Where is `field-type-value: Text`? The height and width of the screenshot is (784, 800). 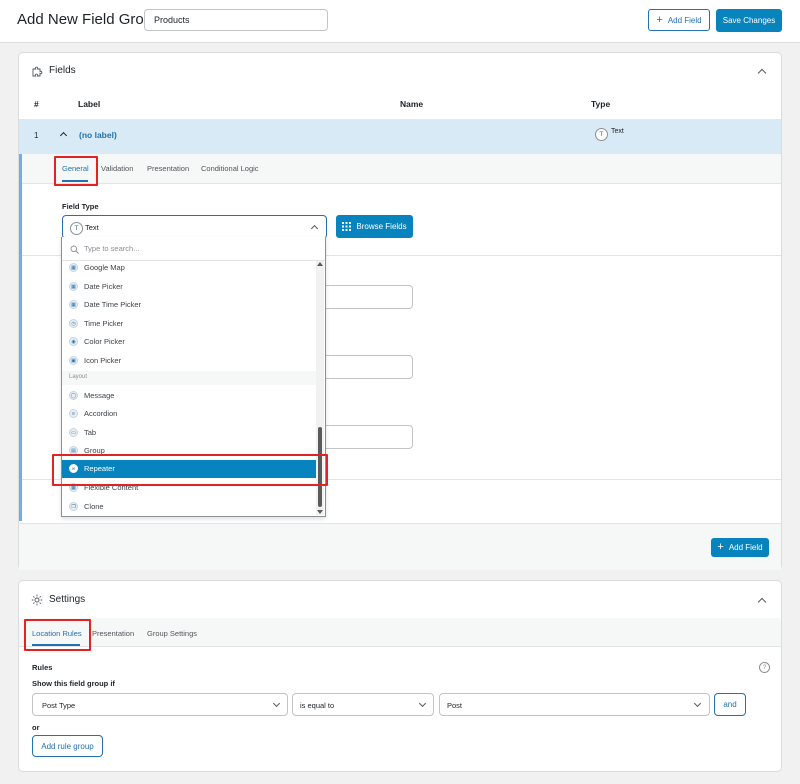 field-type-value: Text is located at coordinates (92, 227).